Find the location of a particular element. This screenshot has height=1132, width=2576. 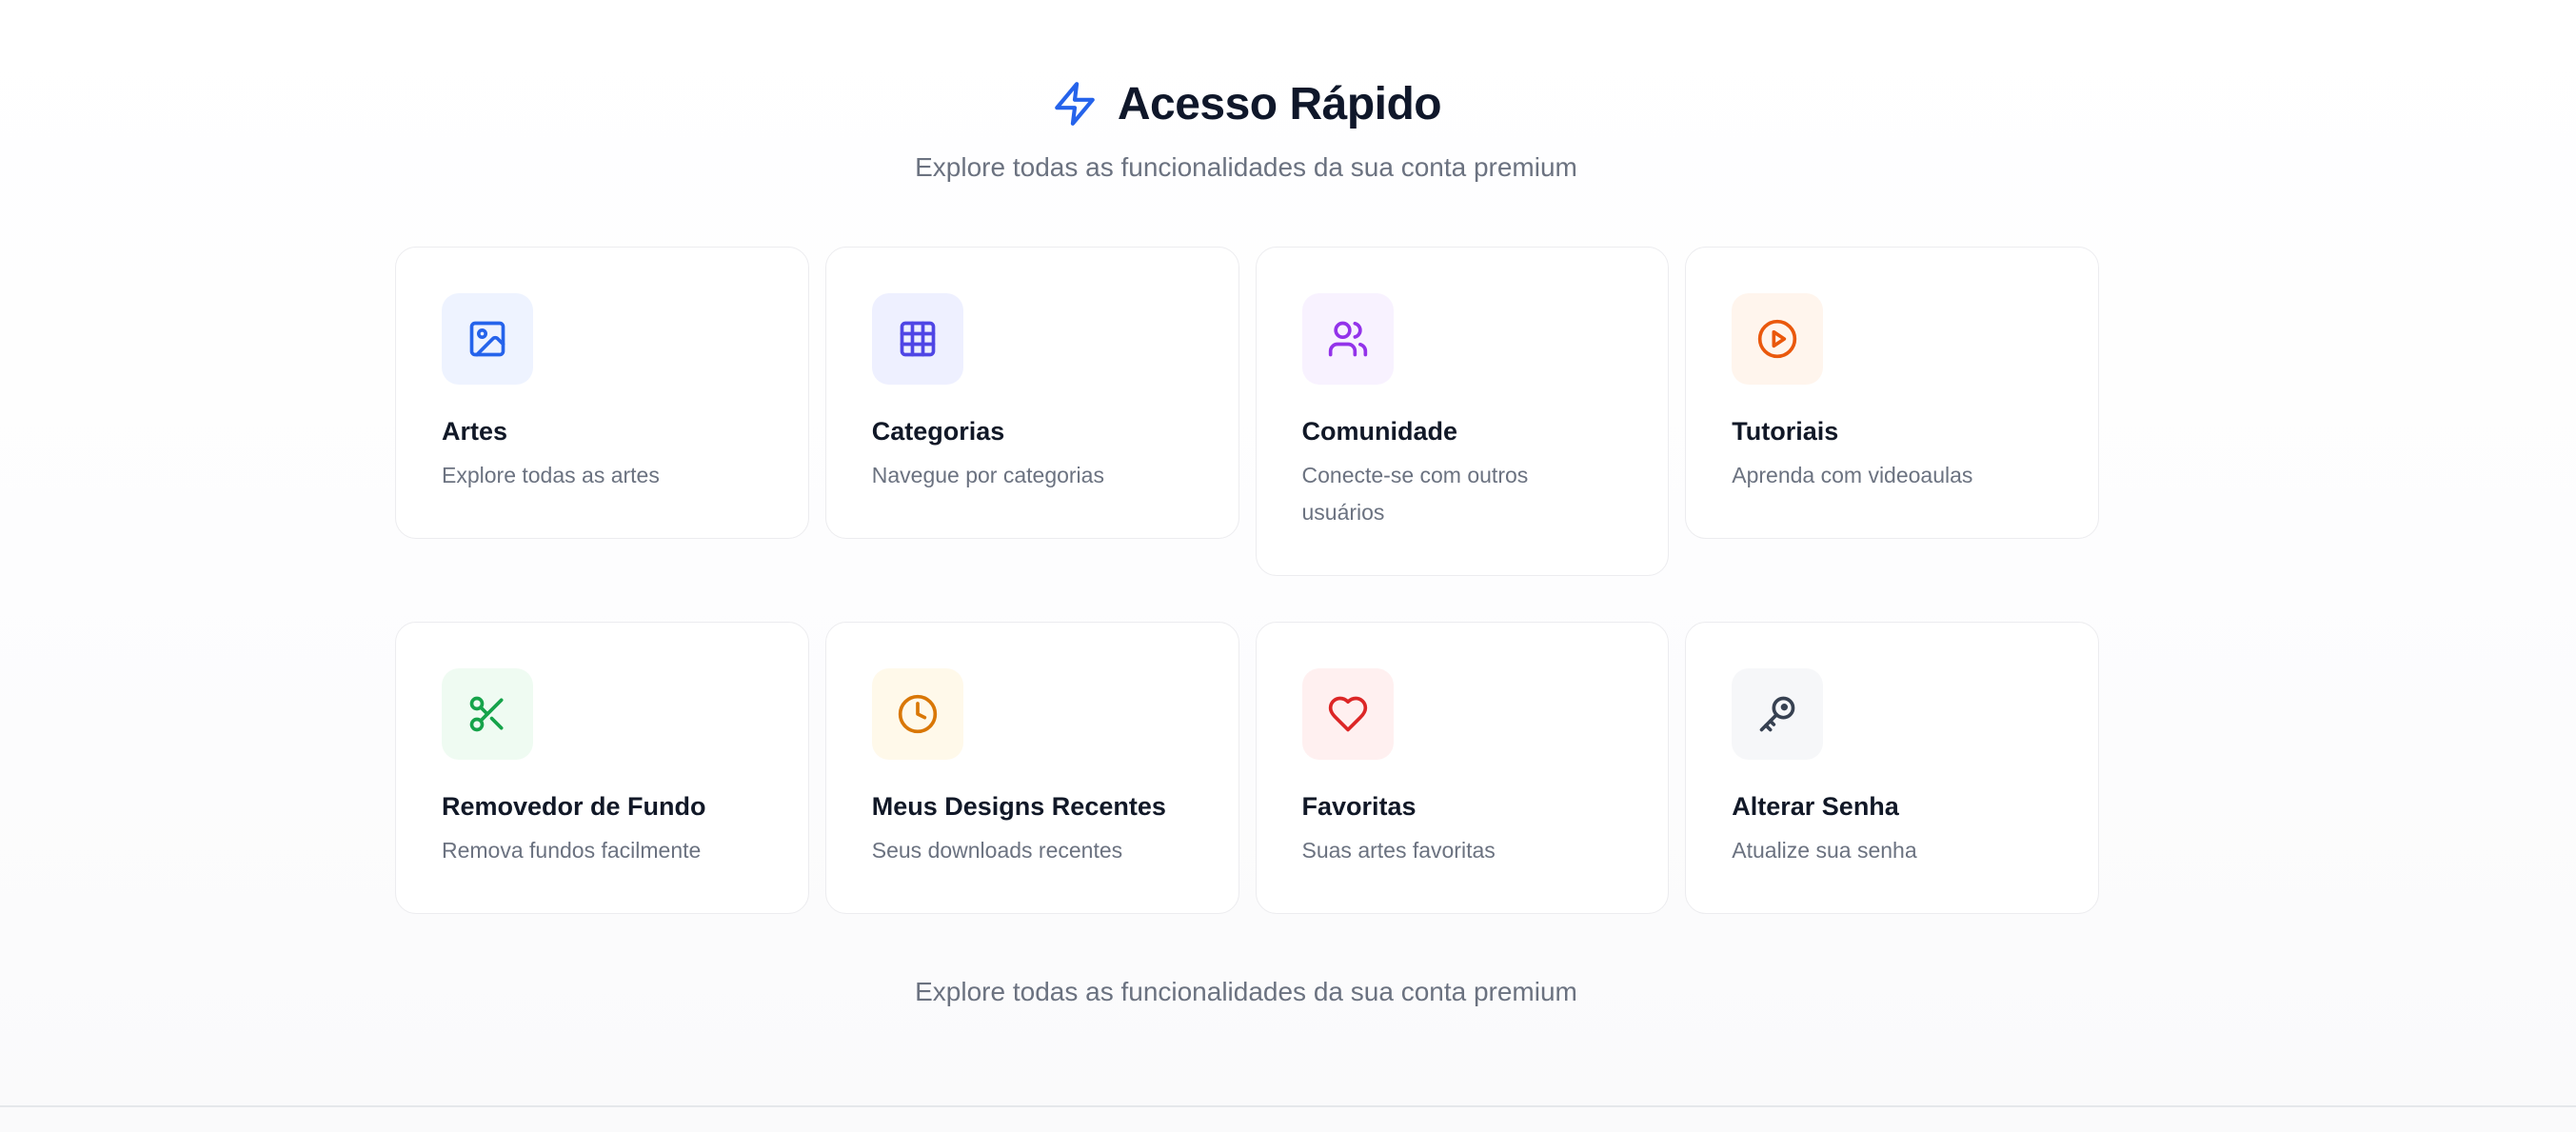

play-circle-icon is located at coordinates (1778, 339).